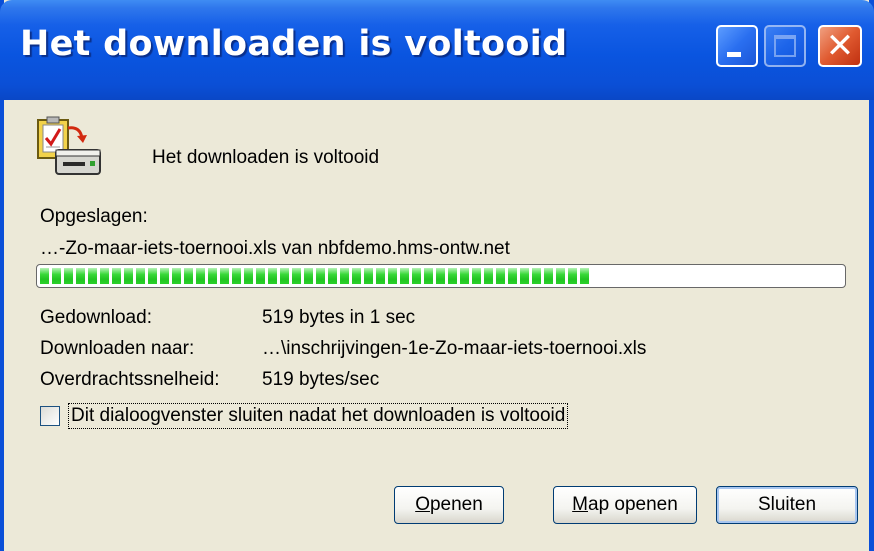 The width and height of the screenshot is (874, 551). Describe the element at coordinates (787, 505) in the screenshot. I see `close-button: Sluiten` at that location.